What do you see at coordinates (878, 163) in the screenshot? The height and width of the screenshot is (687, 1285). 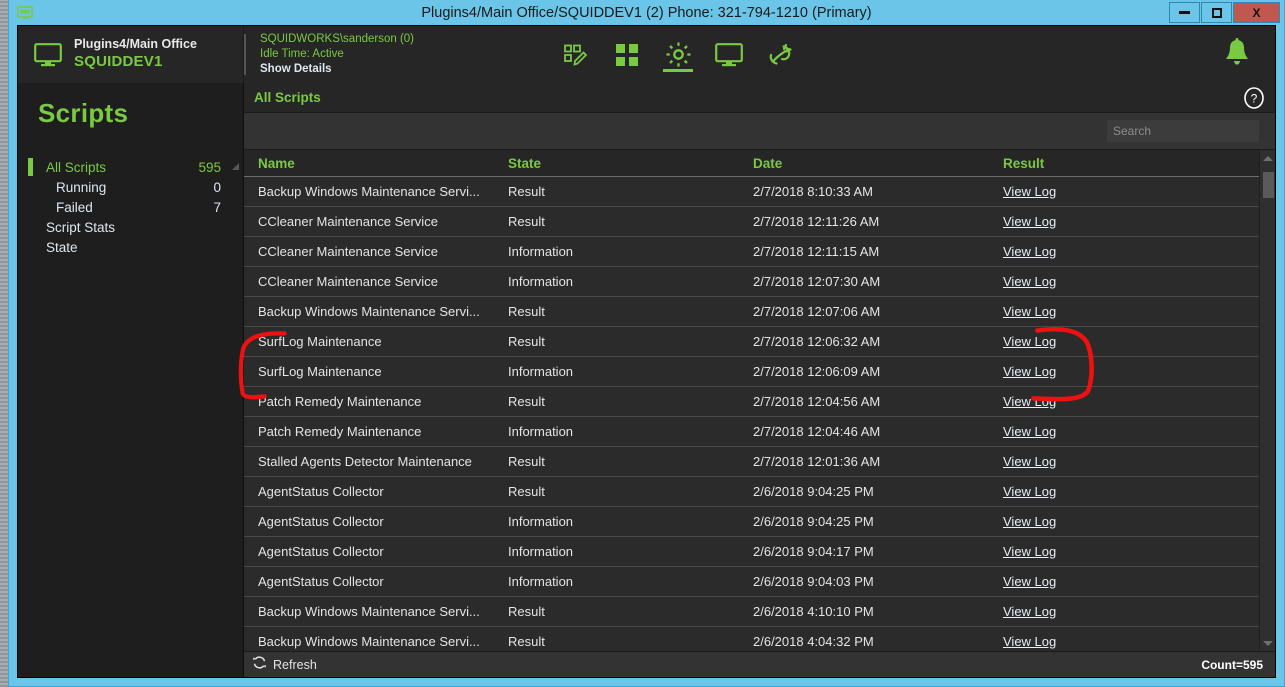 I see `column-header-date: Date` at bounding box center [878, 163].